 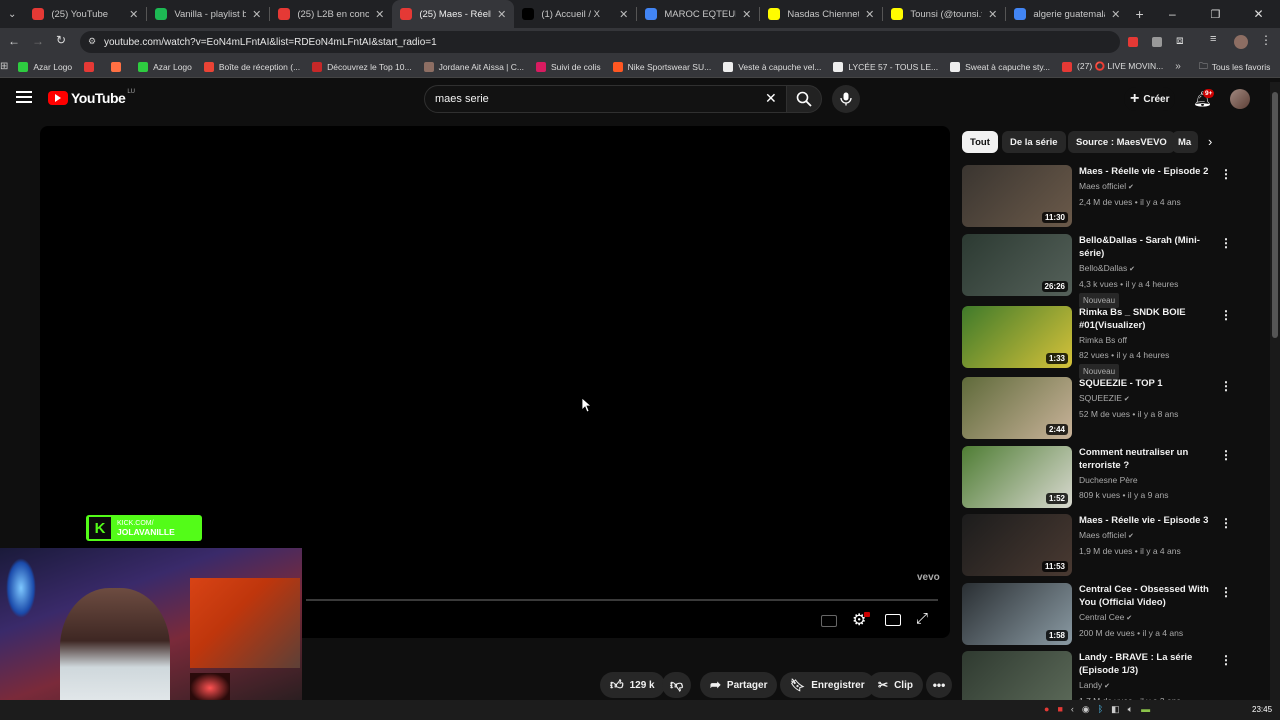 I want to click on account-avatar, so click(x=1240, y=99).